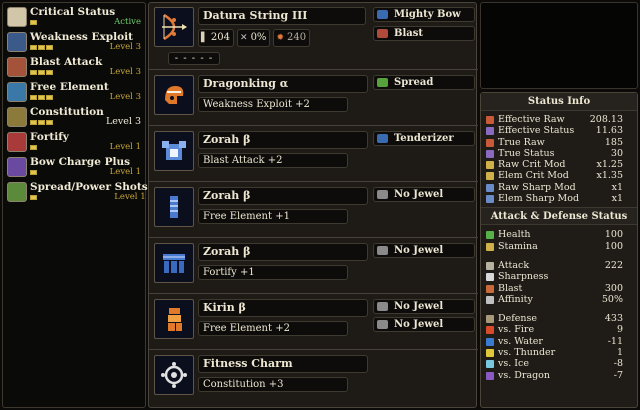  What do you see at coordinates (86, 166) in the screenshot?
I see `skill-body: Bow Charge Plus Level 1` at bounding box center [86, 166].